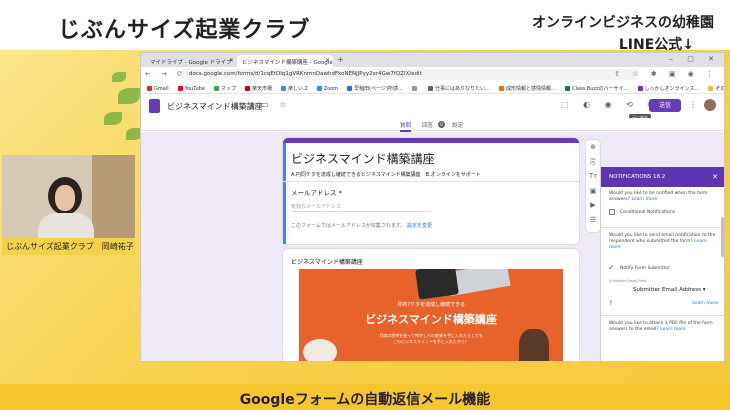 This screenshot has width=730, height=410. What do you see at coordinates (610, 104) in the screenshot?
I see `forms-toolbar-icons: ⬚ ◐ ◉ ⟲ ⟳` at bounding box center [610, 104].